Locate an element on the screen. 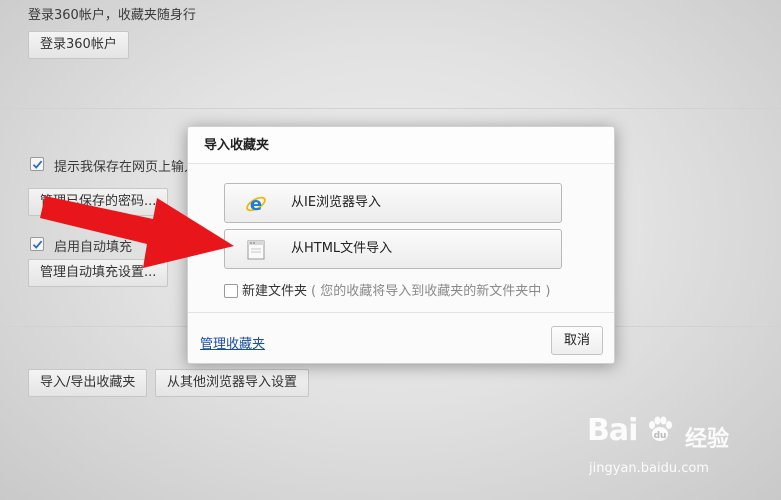  baidu-jingyan-watermark: Bai du 经验 jingyan.baidu.com is located at coordinates (667, 451).